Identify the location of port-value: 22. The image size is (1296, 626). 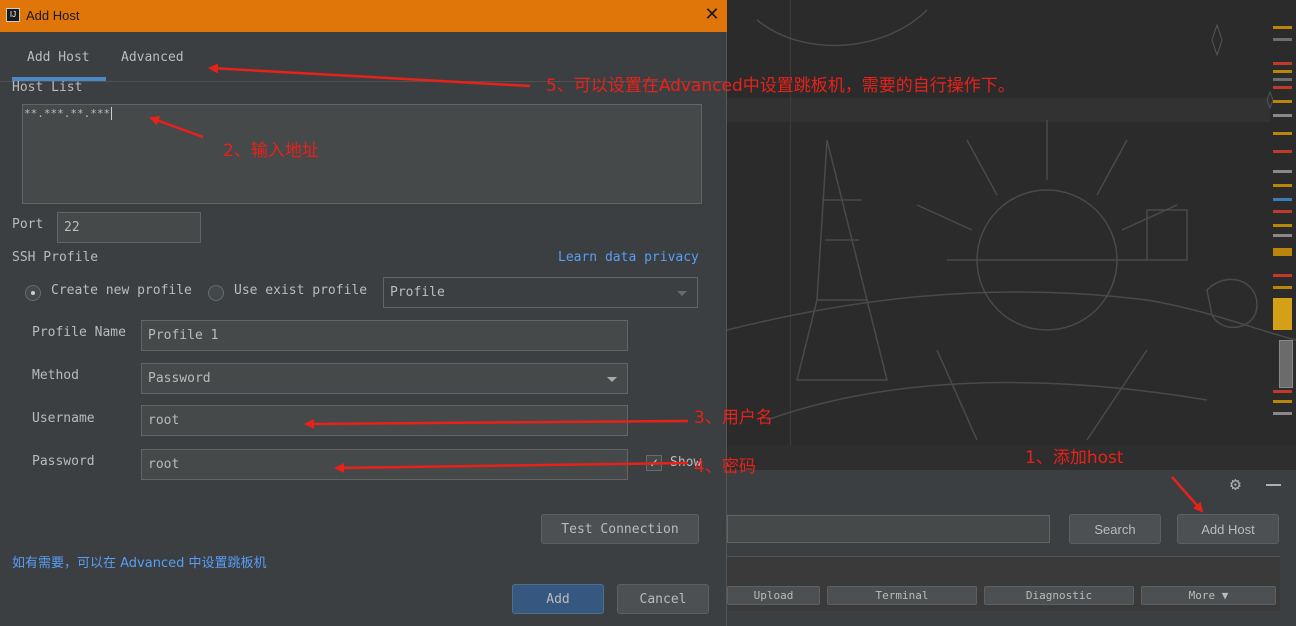
(72, 227).